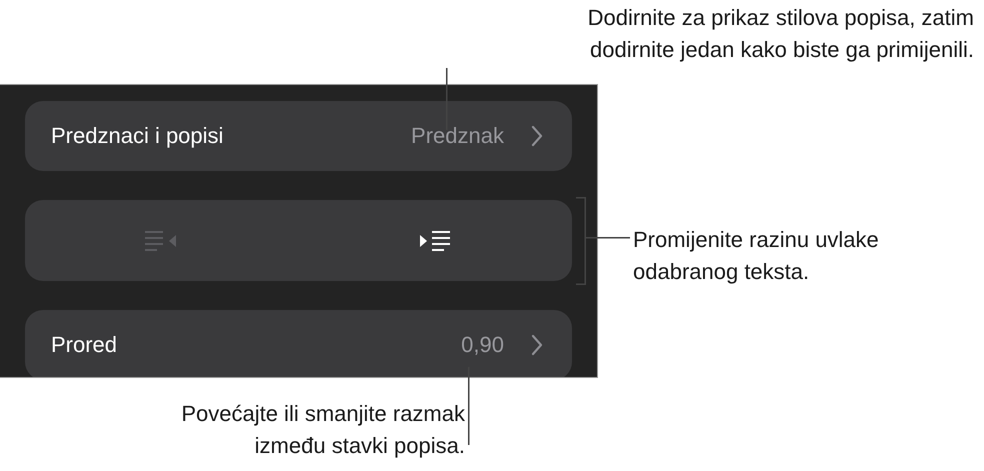 The height and width of the screenshot is (471, 984). I want to click on settings-row: Prored 0,90, so click(298, 343).